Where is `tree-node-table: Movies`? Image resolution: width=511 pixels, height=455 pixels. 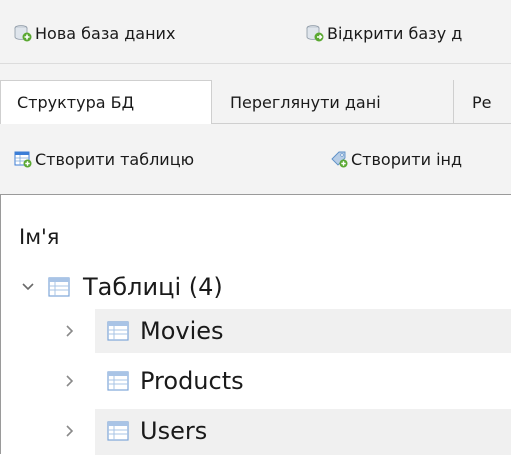
tree-node-table: Movies is located at coordinates (256, 331).